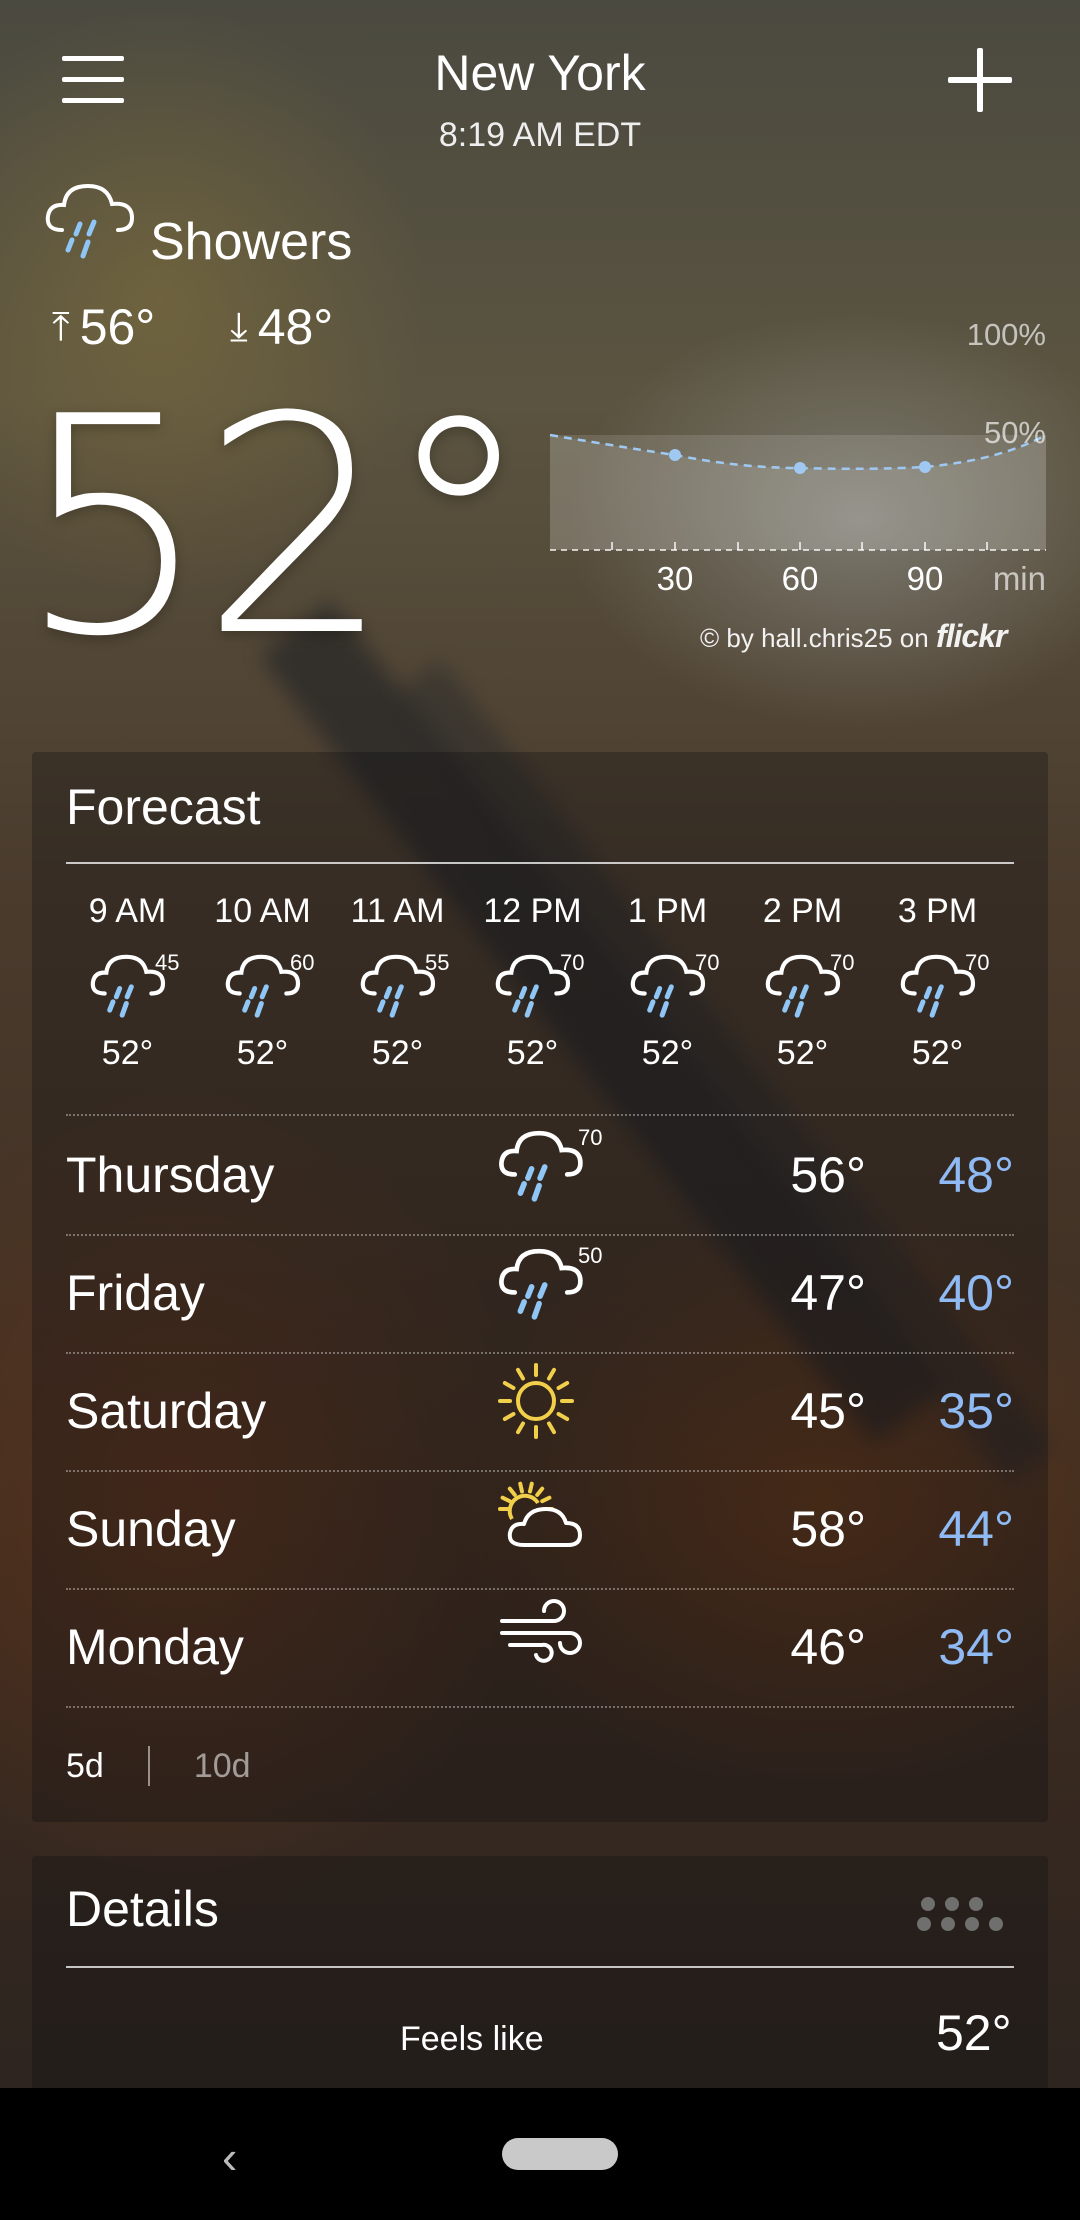 The height and width of the screenshot is (2220, 1080). I want to click on hourly-time: 9 AM, so click(127, 911).